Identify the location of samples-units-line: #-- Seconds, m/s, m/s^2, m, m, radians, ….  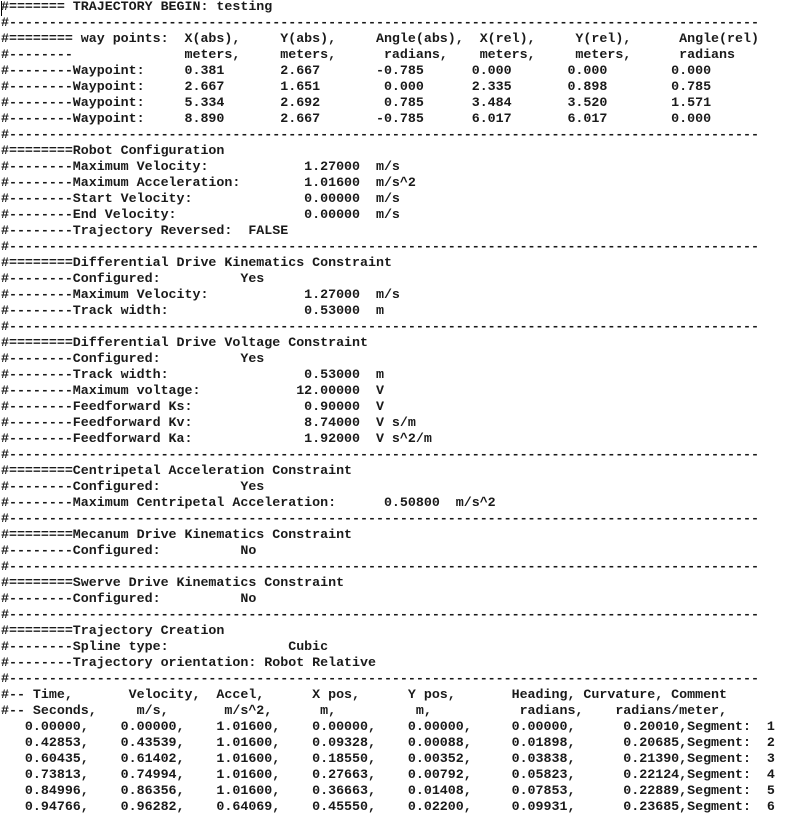
(364, 711).